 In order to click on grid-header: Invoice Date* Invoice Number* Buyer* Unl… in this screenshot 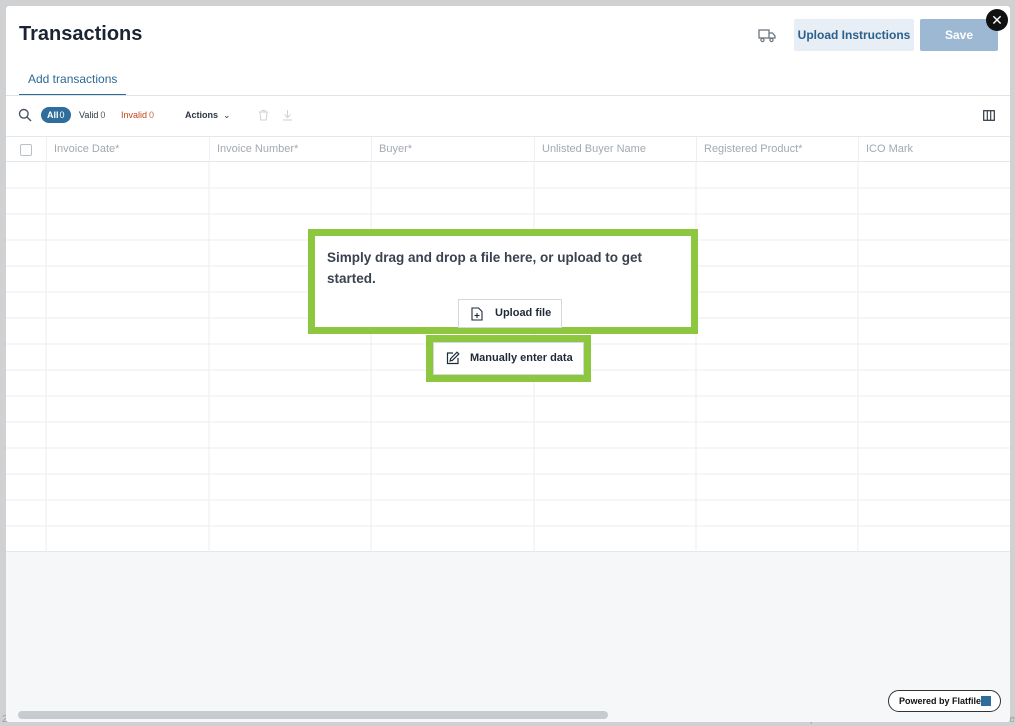, I will do `click(508, 149)`.